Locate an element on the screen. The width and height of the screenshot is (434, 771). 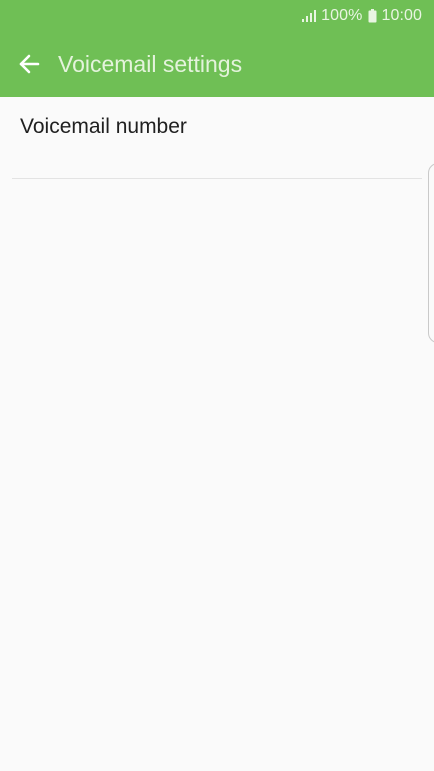
app-bar: Voicemail settings is located at coordinates (217, 64).